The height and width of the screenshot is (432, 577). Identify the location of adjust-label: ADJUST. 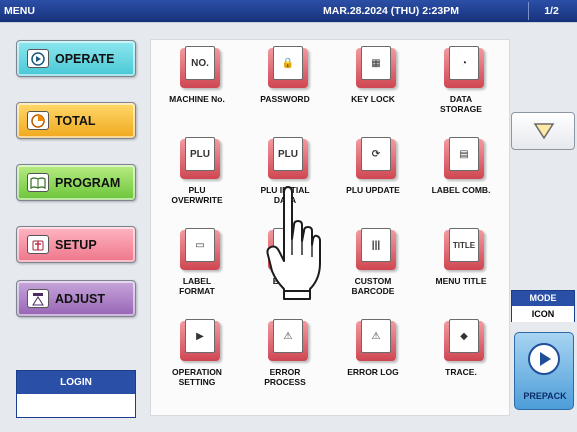
(80, 299).